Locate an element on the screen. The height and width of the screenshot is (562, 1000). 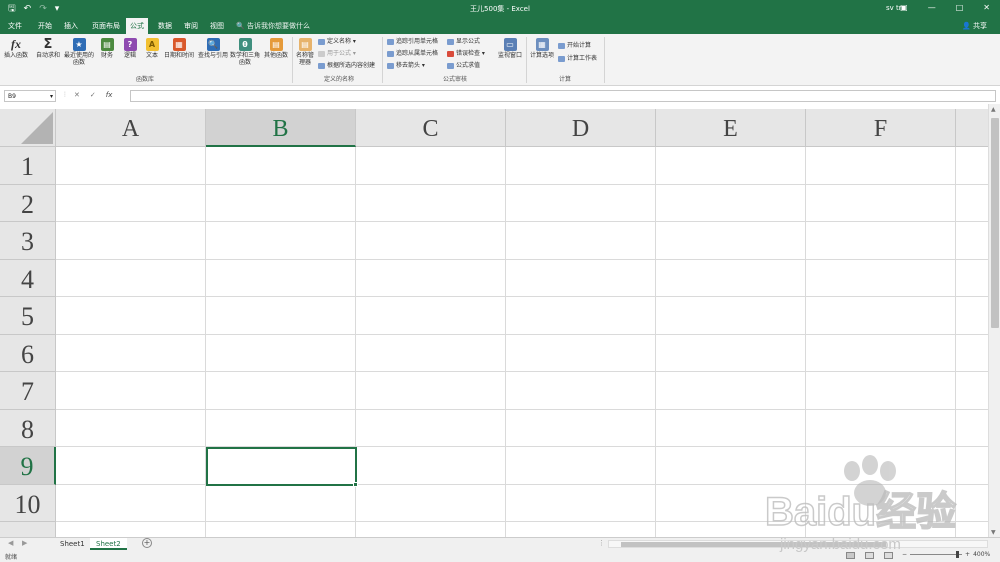
prev-sheet-icon: ◀ is located at coordinates (10, 543).